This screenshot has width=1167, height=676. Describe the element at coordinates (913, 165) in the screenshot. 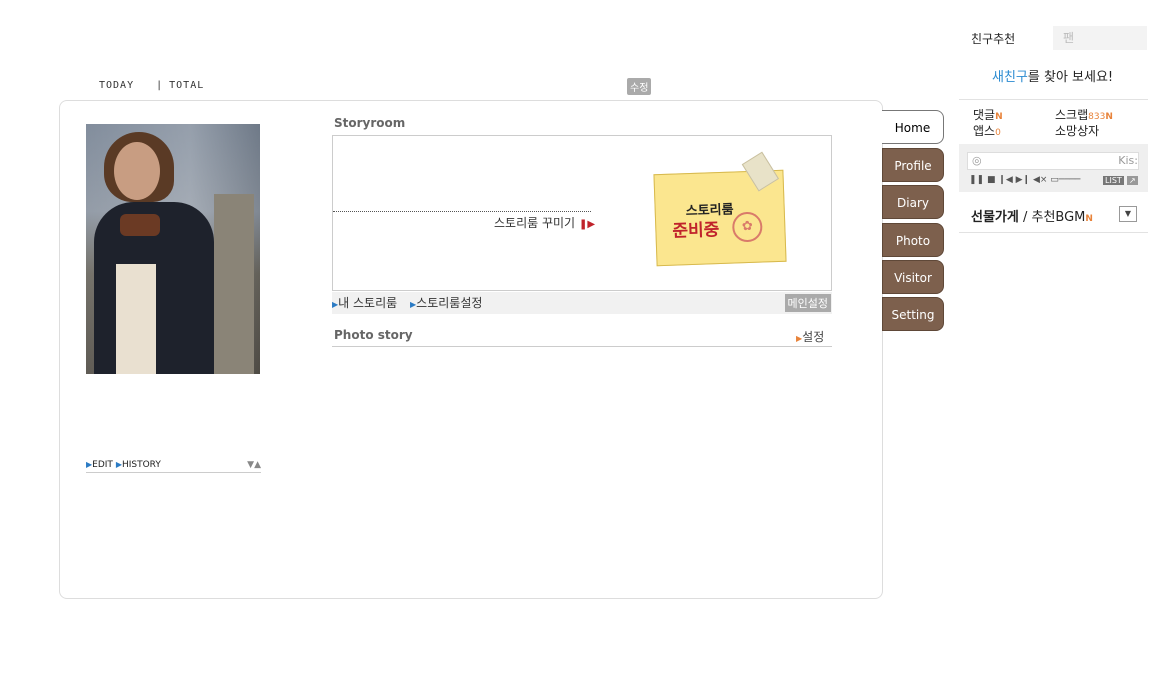

I see `tab-profile: Profile` at that location.